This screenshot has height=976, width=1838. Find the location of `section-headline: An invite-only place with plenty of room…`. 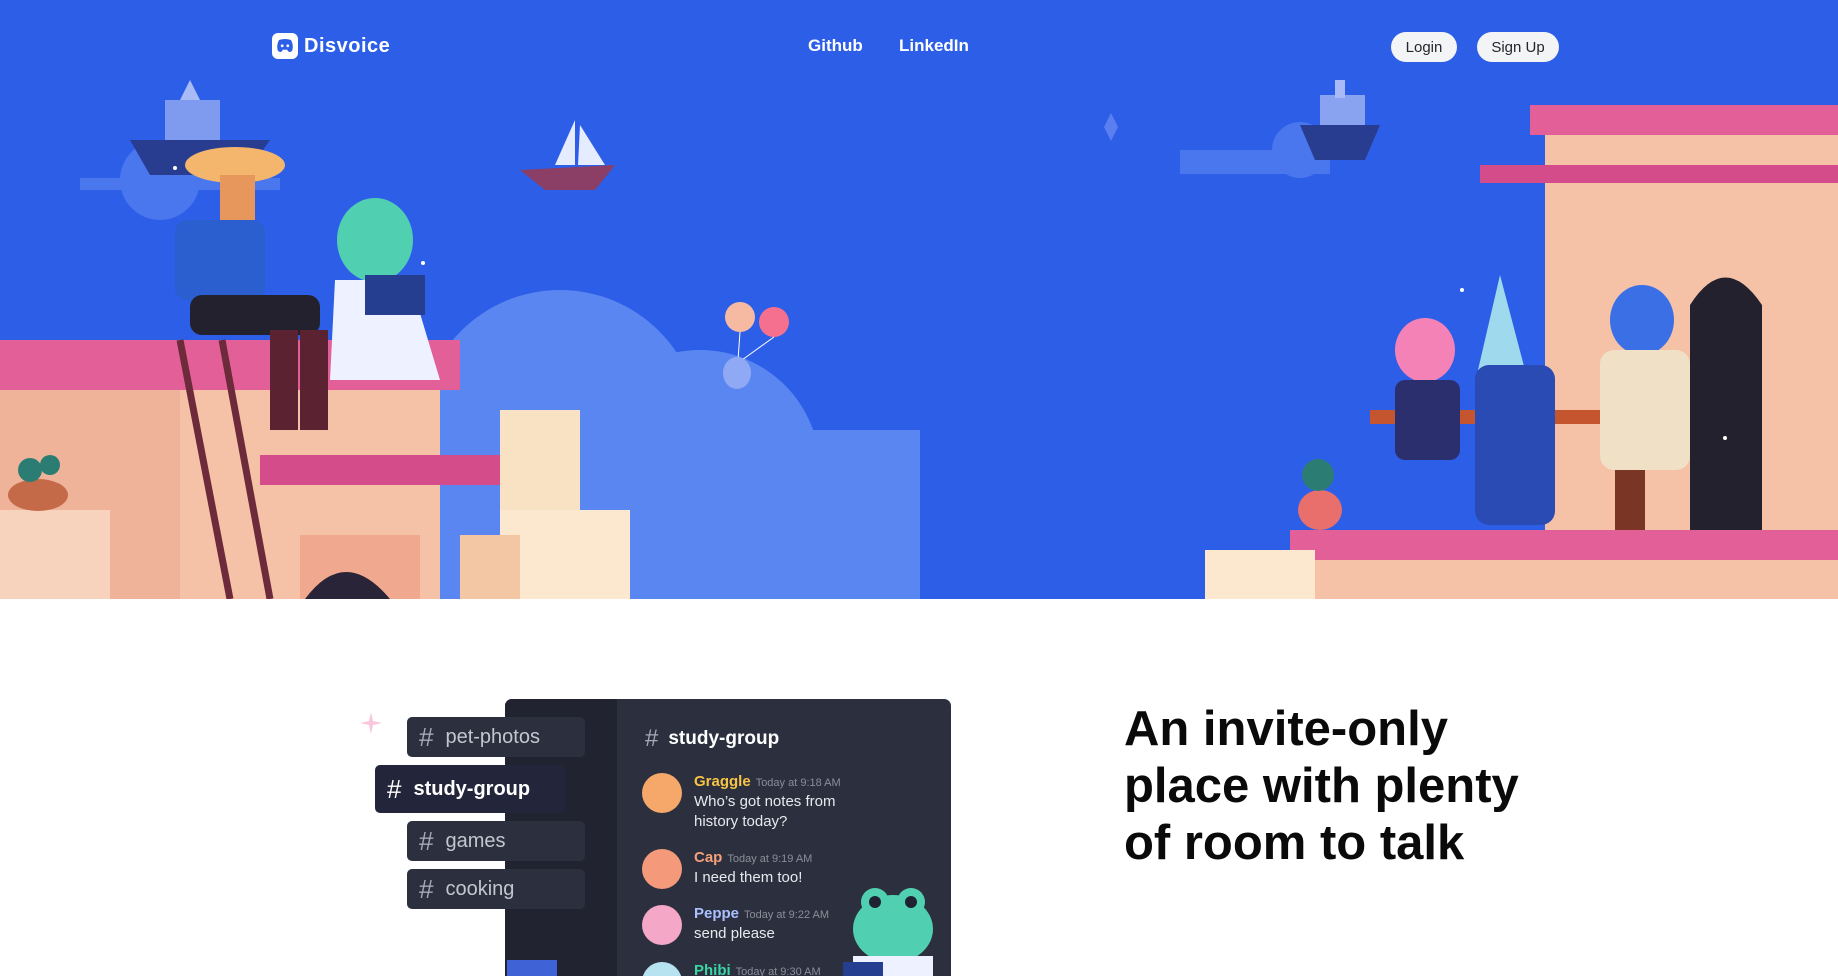

section-headline: An invite-only place with plenty of room… is located at coordinates (1321, 786).